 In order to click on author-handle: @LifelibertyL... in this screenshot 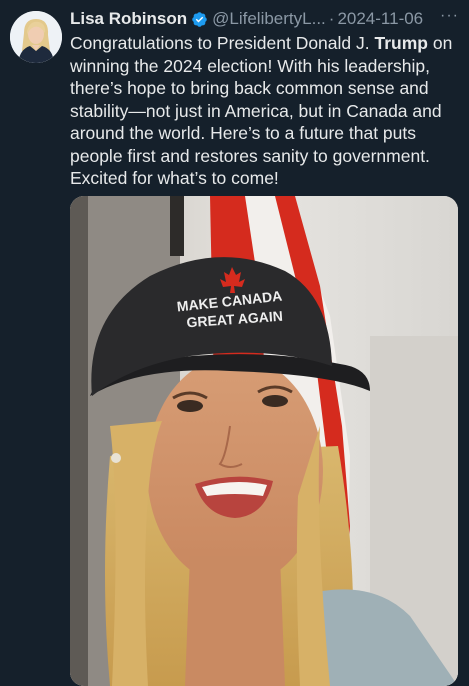, I will do `click(269, 19)`.